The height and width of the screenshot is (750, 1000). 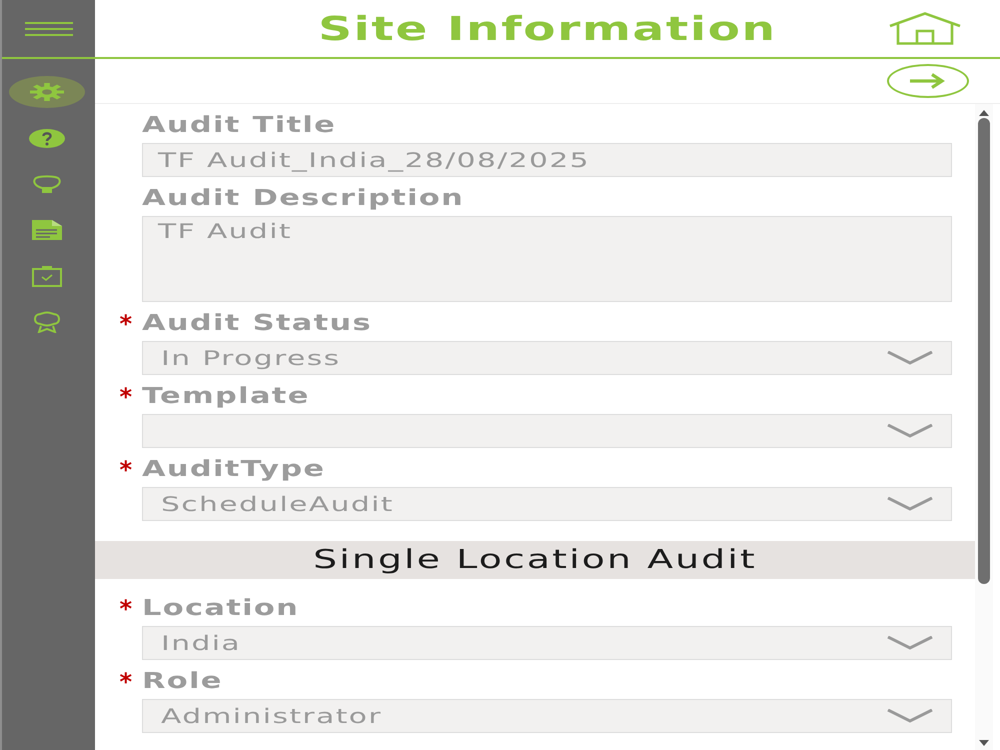 I want to click on home-button, so click(x=925, y=28).